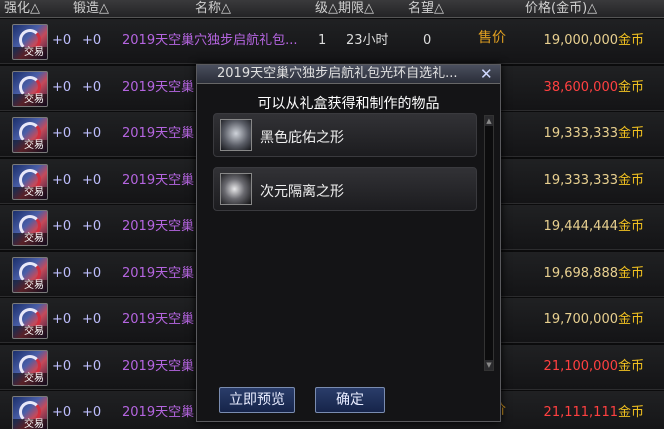 The image size is (664, 429). Describe the element at coordinates (367, 40) in the screenshot. I see `duration-value: 23小时` at that location.